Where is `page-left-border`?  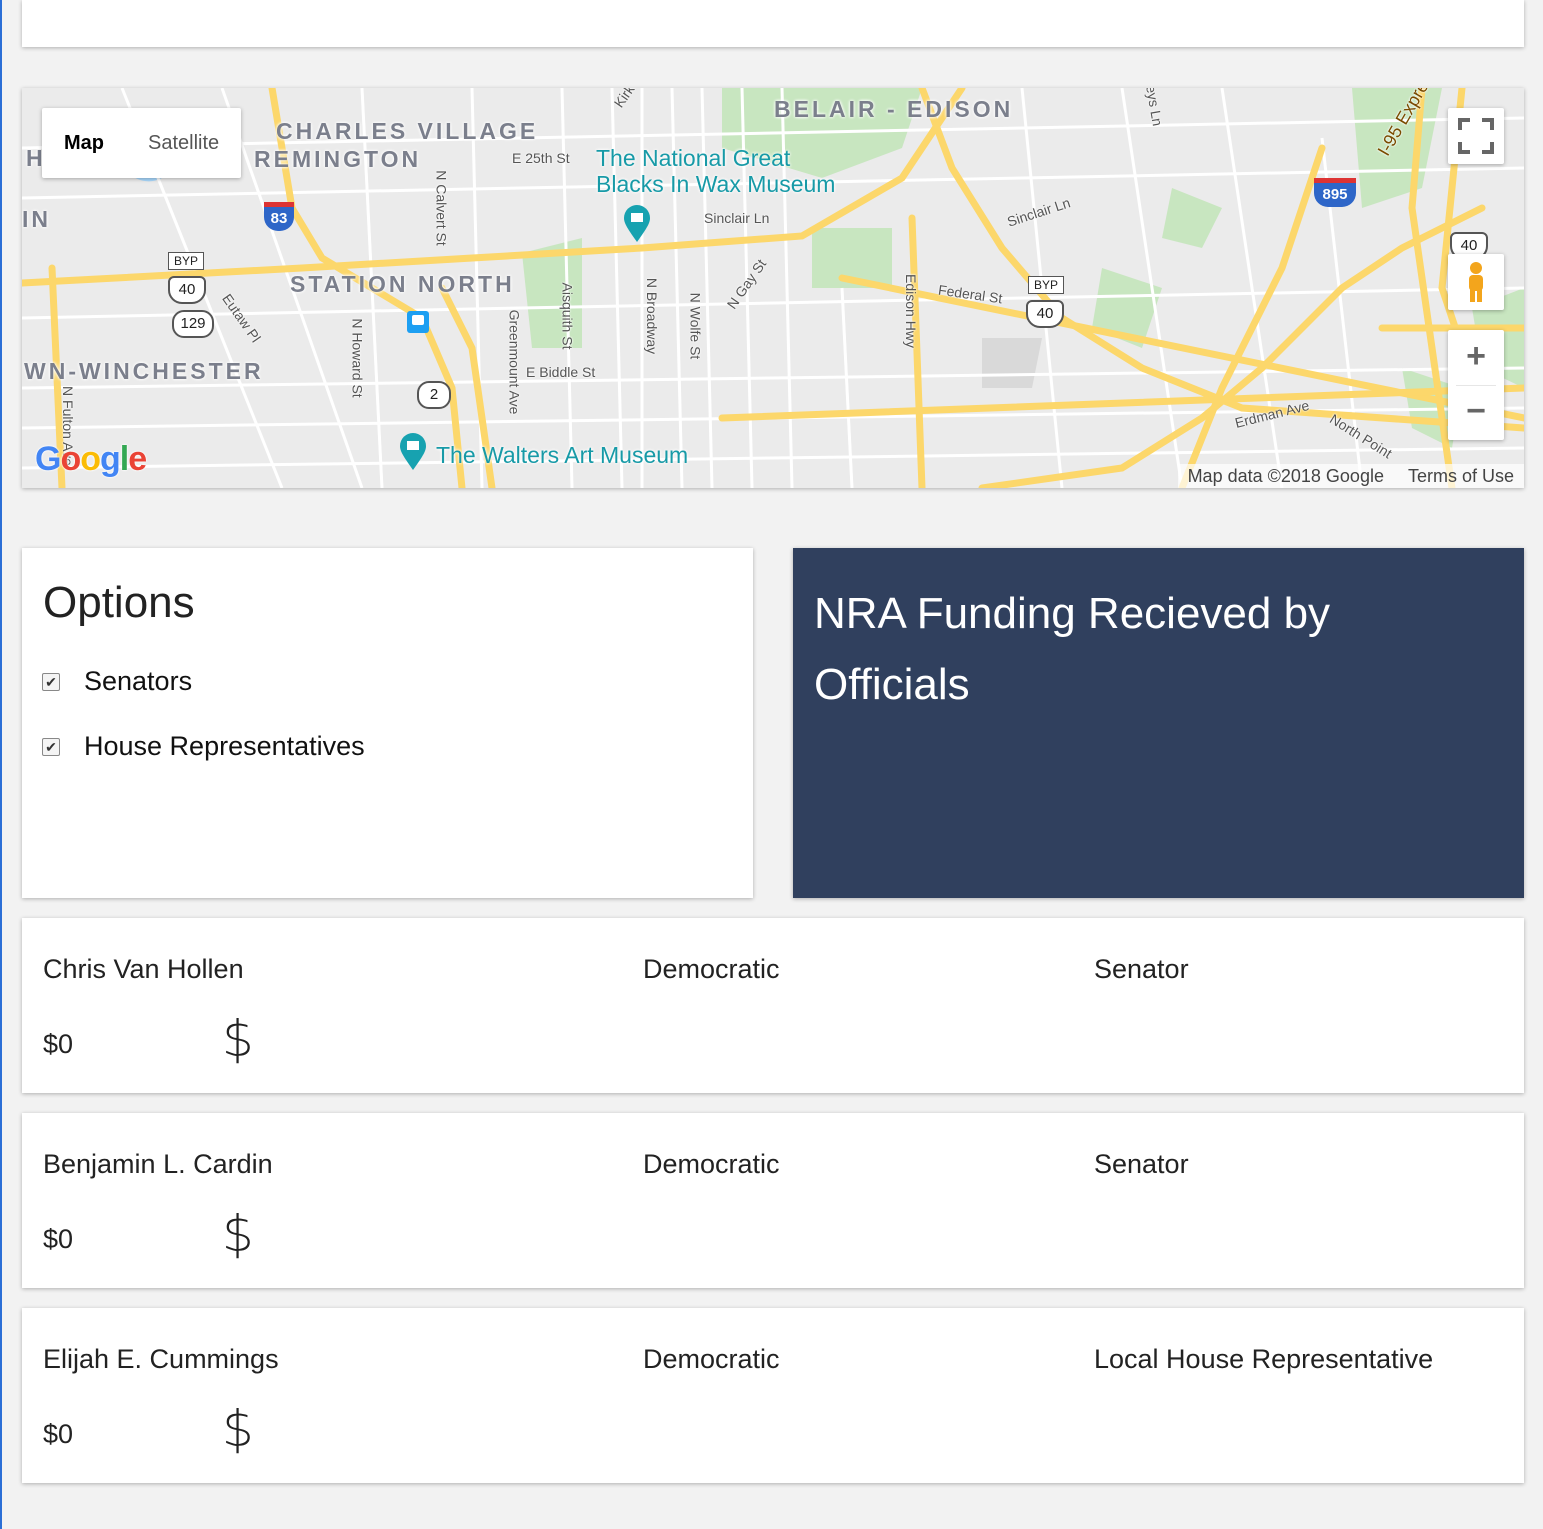
page-left-border is located at coordinates (1, 764).